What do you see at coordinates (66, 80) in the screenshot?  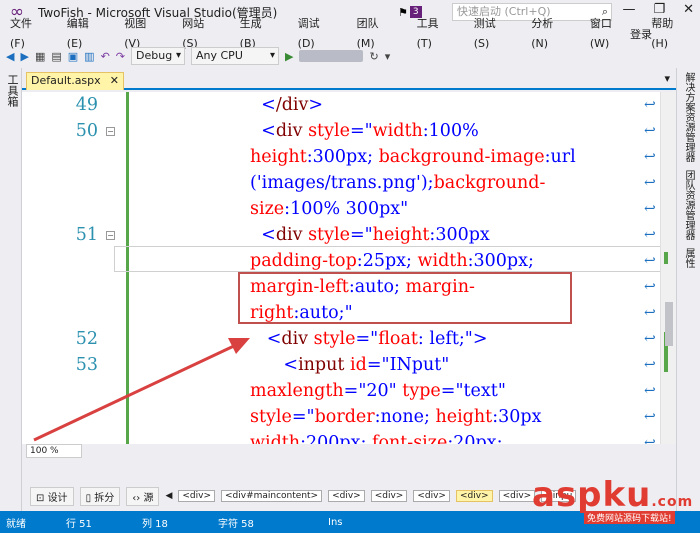 I see `tab-label: Default.aspx` at bounding box center [66, 80].